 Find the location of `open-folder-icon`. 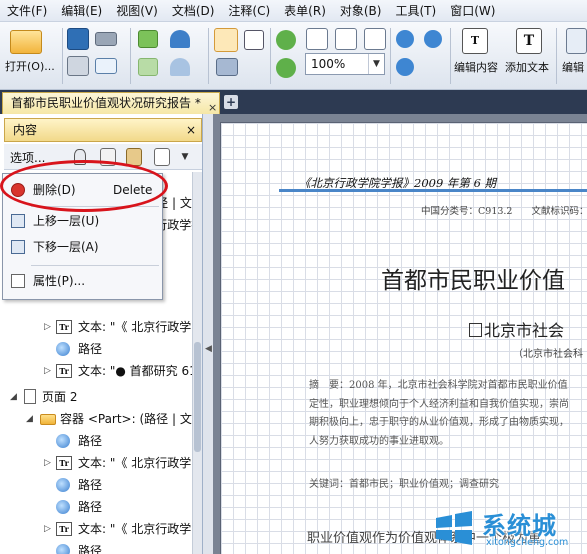

open-folder-icon is located at coordinates (26, 42).